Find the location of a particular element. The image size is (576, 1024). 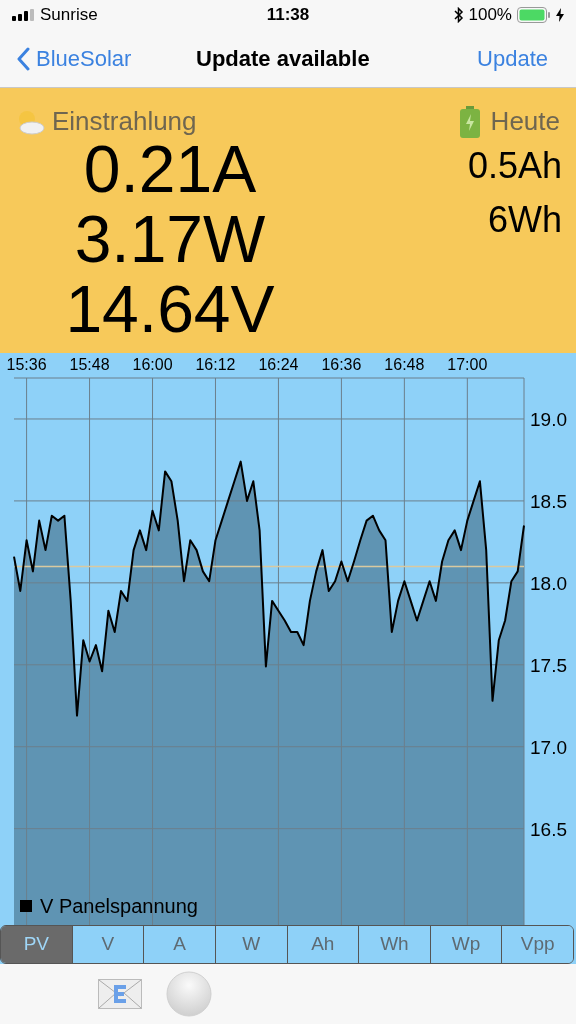

clock: 11:38 is located at coordinates (288, 15).